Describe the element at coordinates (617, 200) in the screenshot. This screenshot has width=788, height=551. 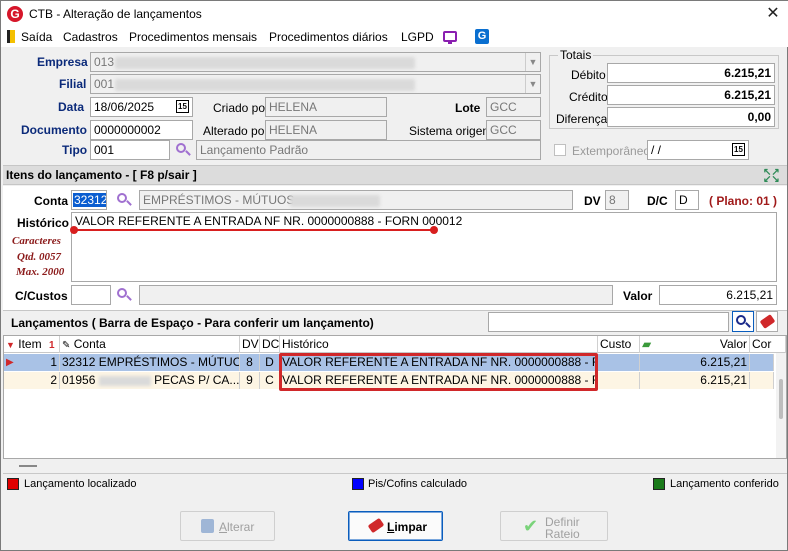
I see `dv-field: 8` at that location.